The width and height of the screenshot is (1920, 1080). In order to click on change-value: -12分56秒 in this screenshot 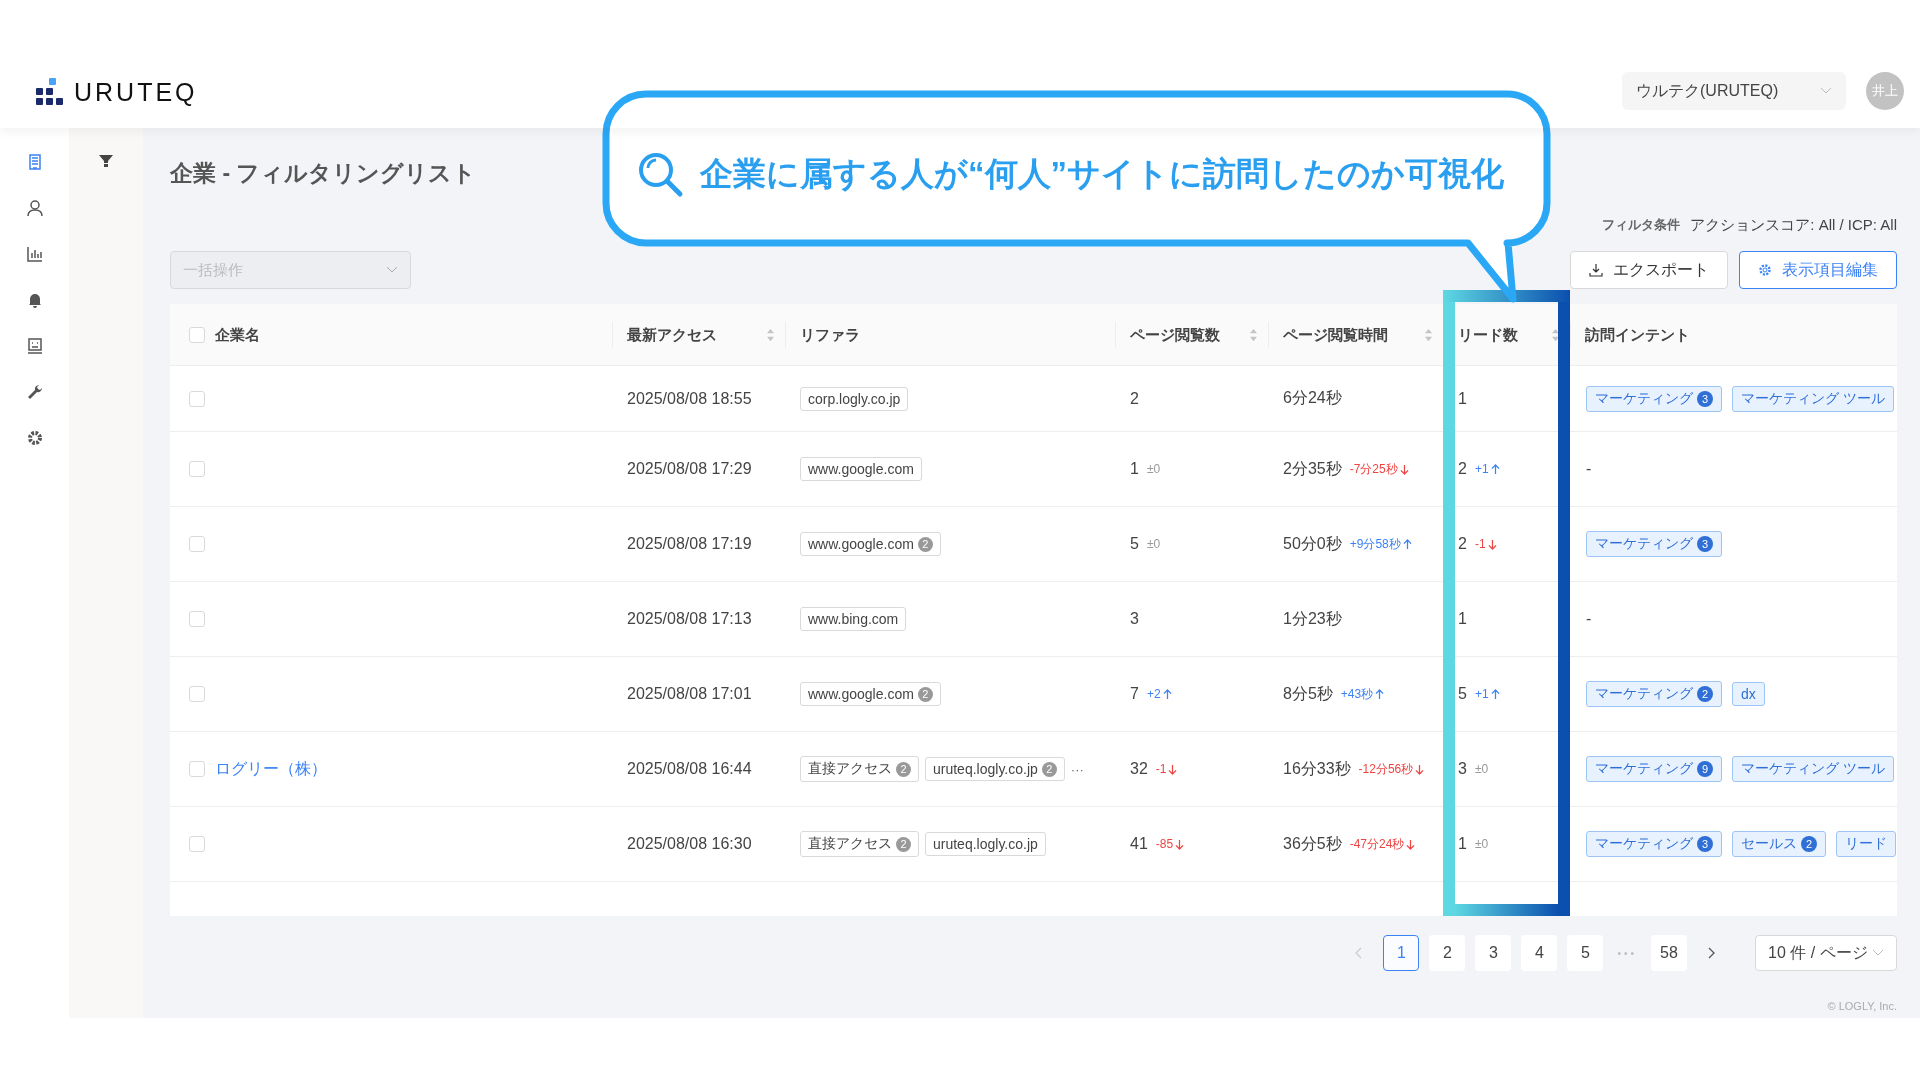, I will do `click(1386, 769)`.